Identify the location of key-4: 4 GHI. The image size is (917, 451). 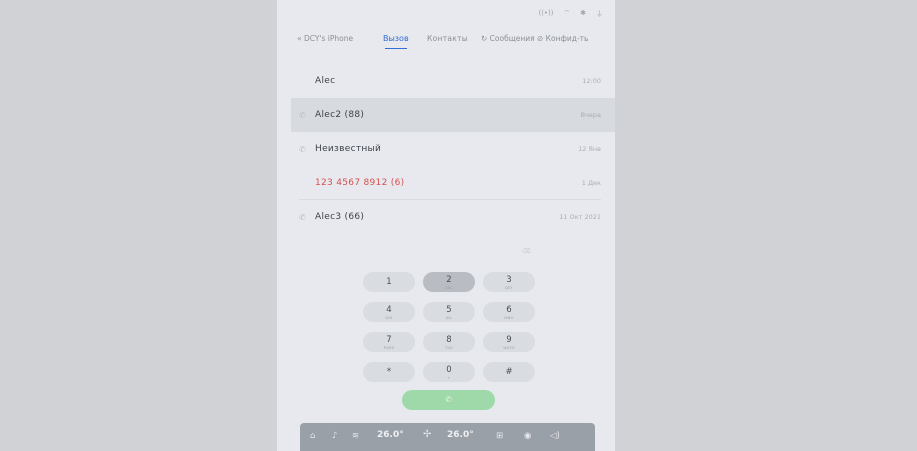
(389, 312).